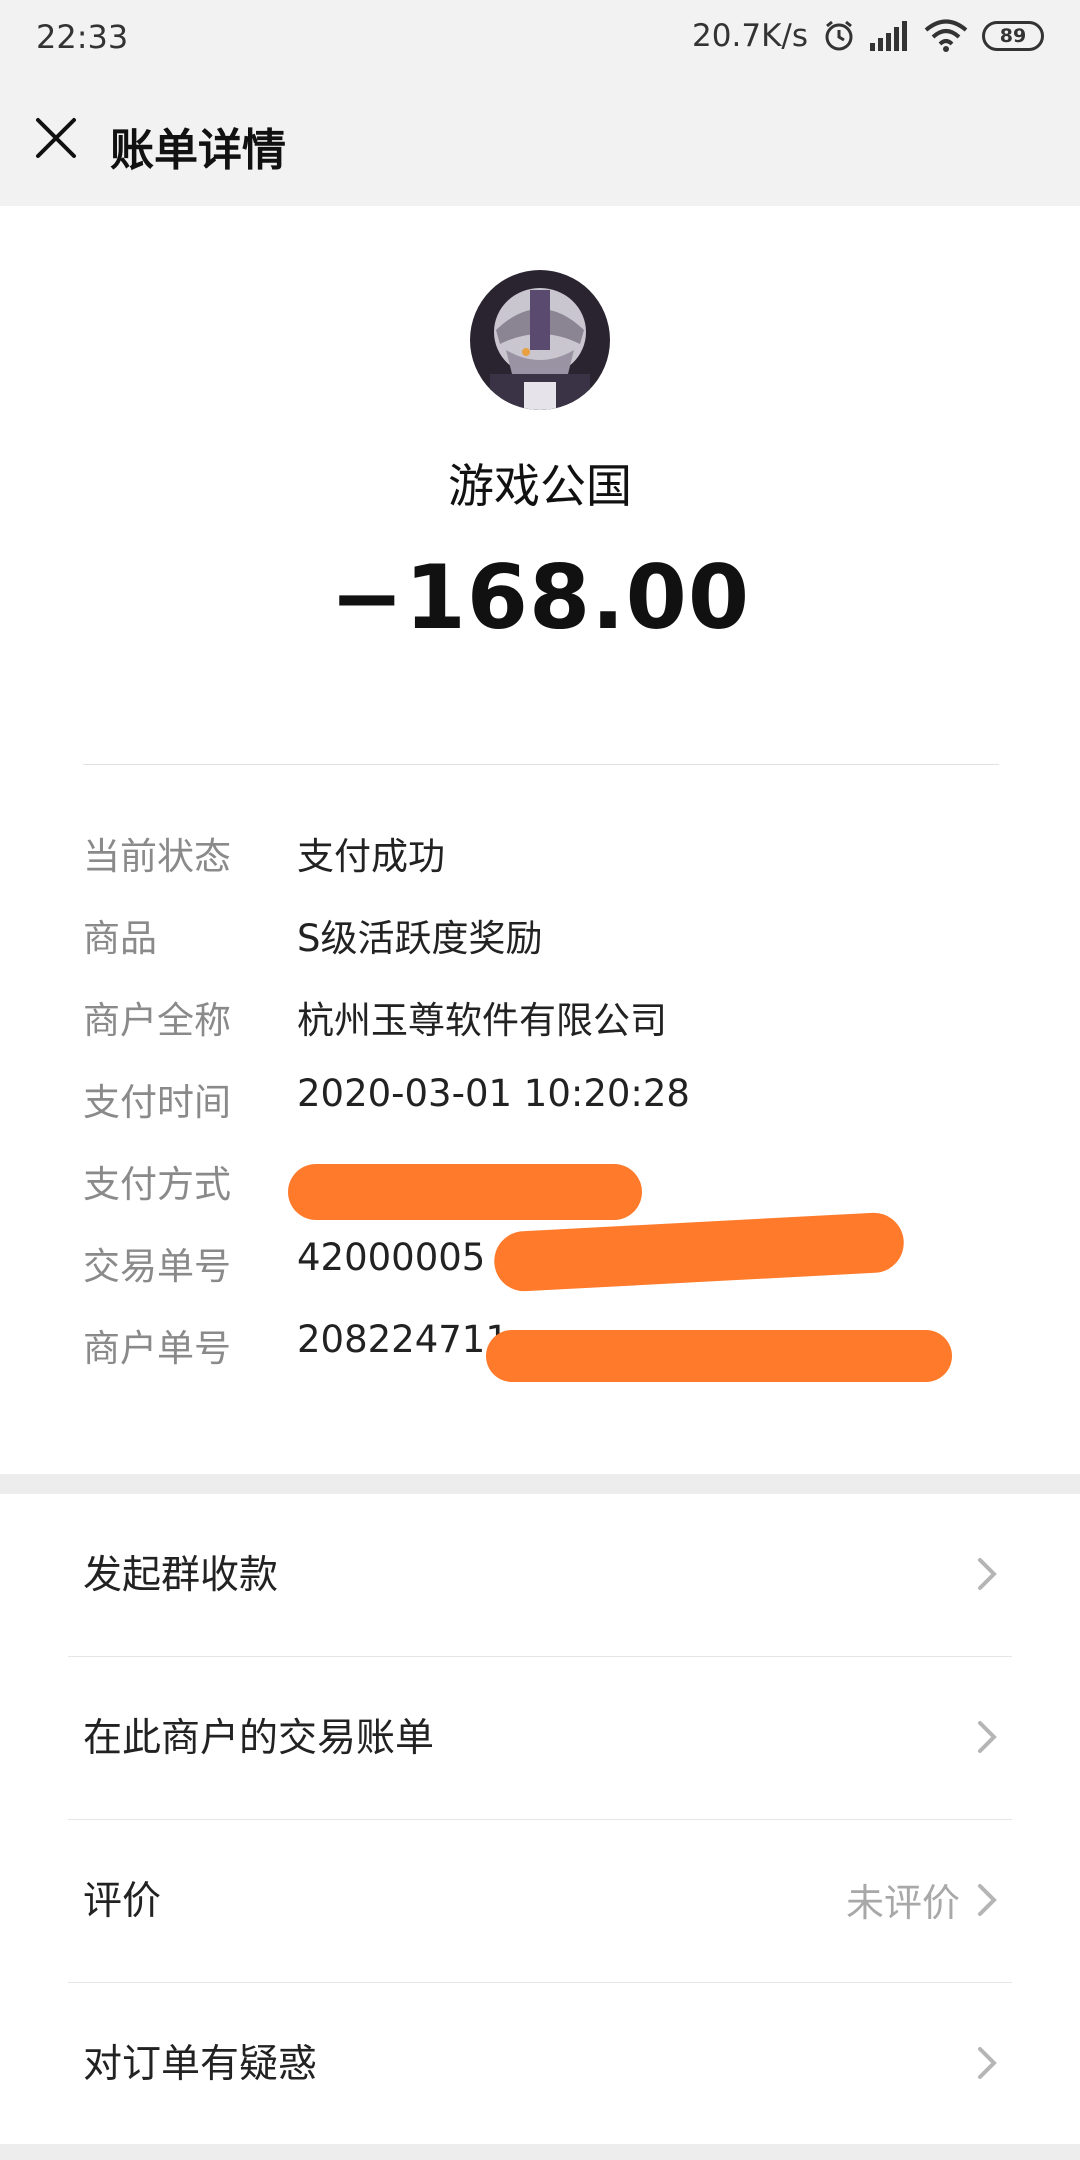 This screenshot has width=1080, height=2160. Describe the element at coordinates (540, 2064) in the screenshot. I see `menu-item-order-question: 对订单有疑惑` at that location.